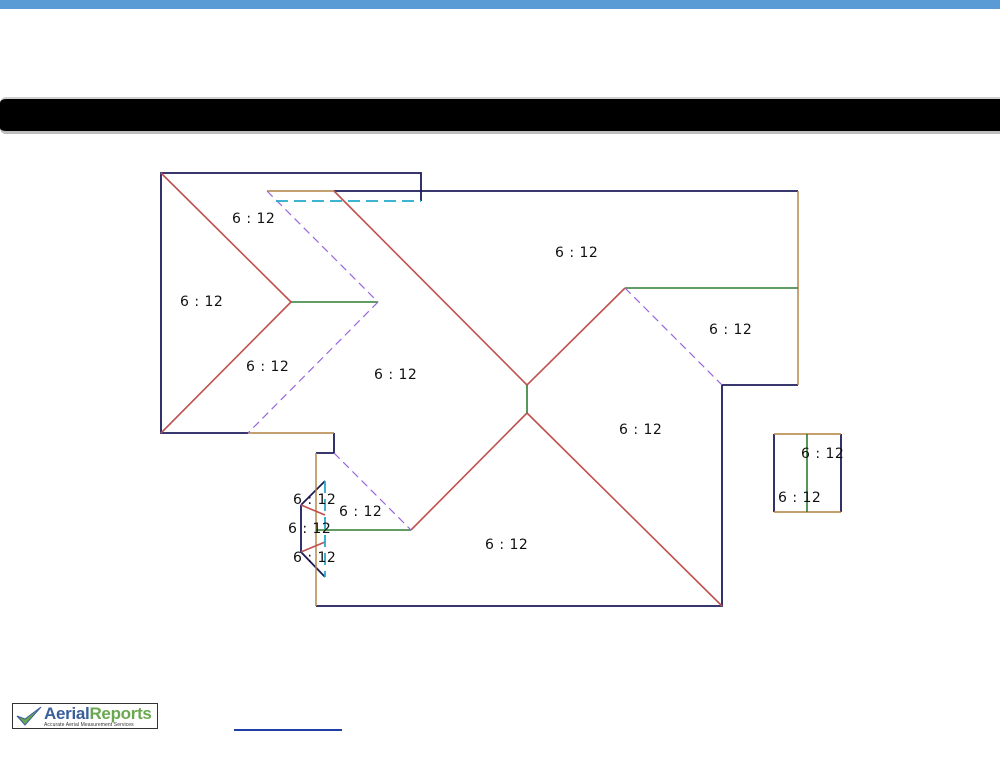  I want to click on logo-tagline: Accurate Aerial Measurement Services, so click(89, 724).